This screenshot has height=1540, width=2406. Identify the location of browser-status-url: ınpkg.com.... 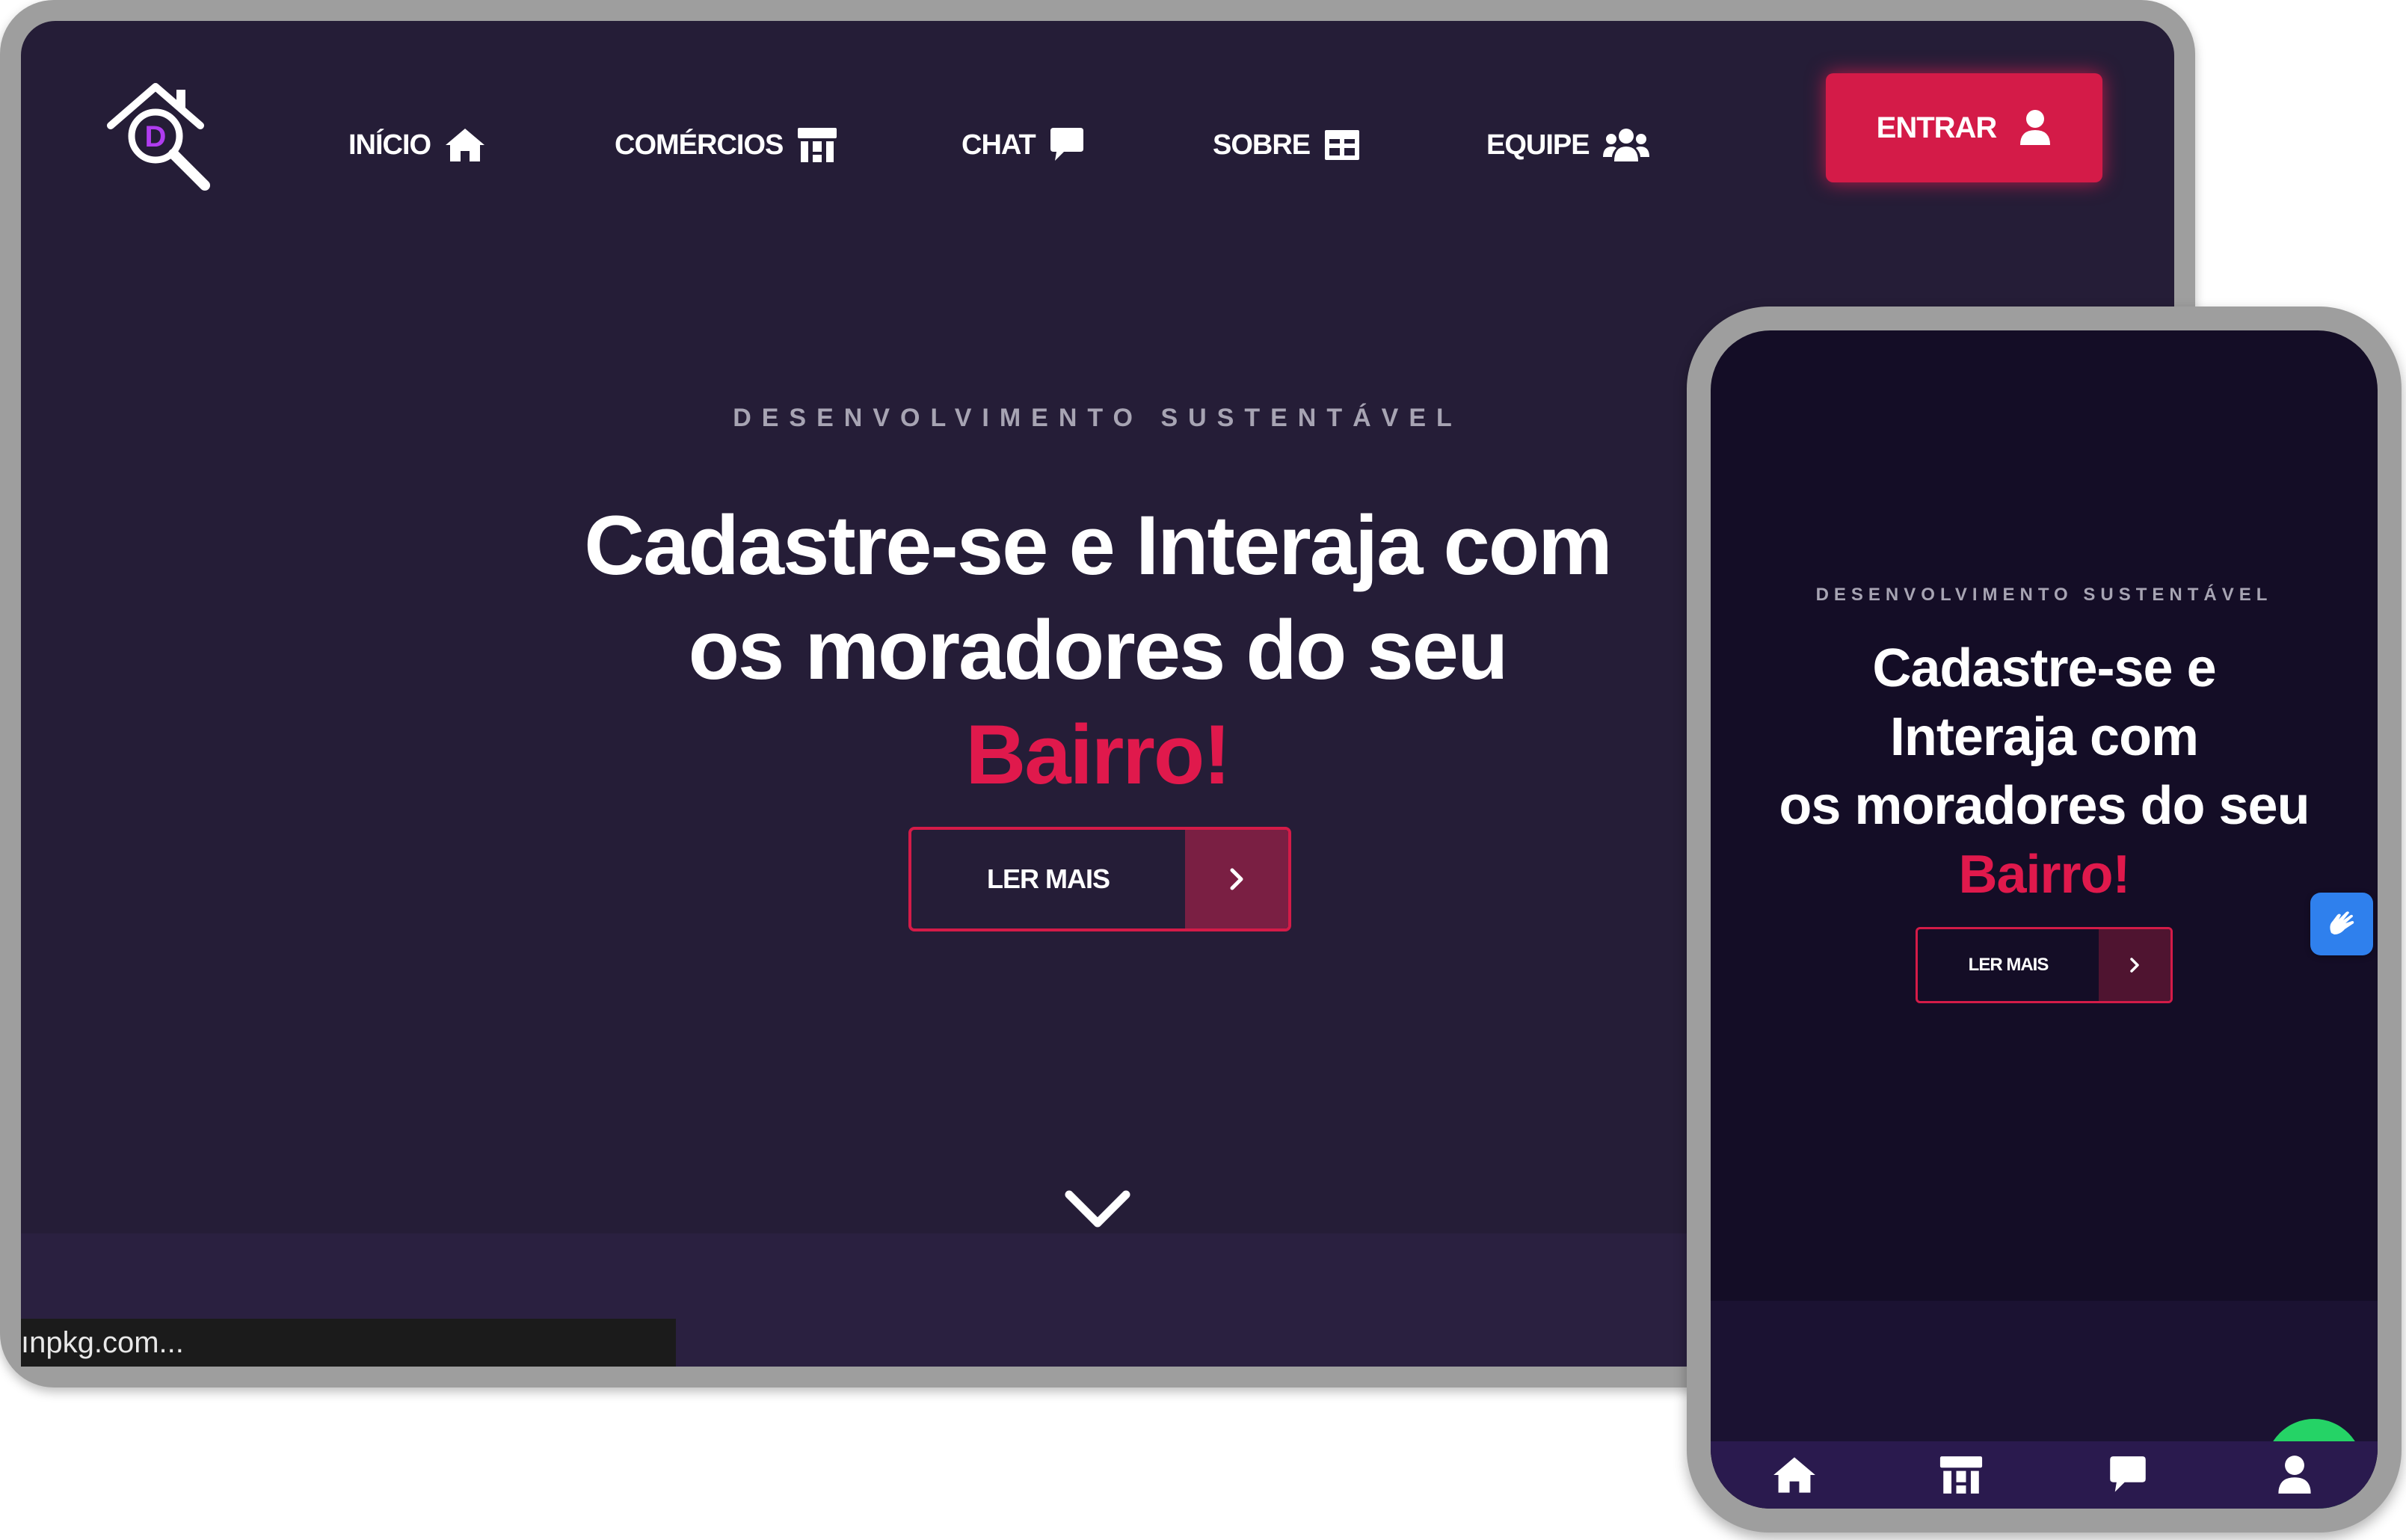
(348, 1343).